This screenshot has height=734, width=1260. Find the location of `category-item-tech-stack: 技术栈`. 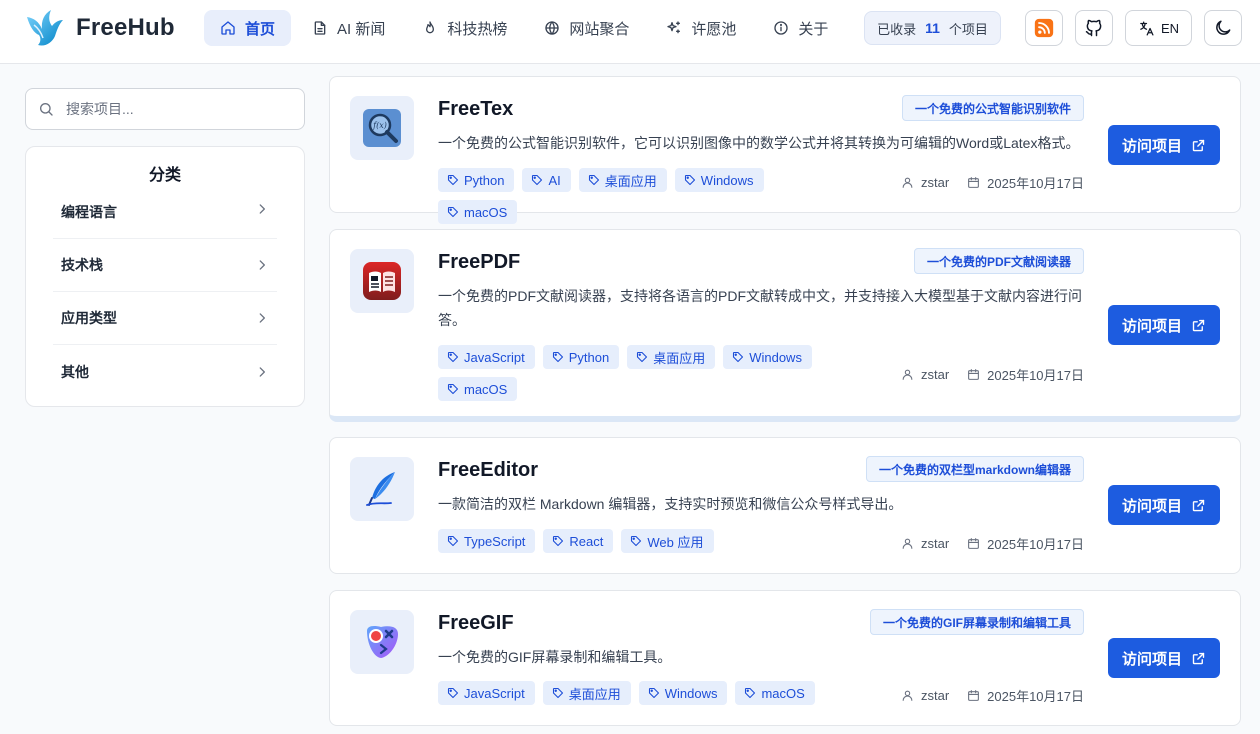

category-item-tech-stack: 技术栈 is located at coordinates (165, 265).